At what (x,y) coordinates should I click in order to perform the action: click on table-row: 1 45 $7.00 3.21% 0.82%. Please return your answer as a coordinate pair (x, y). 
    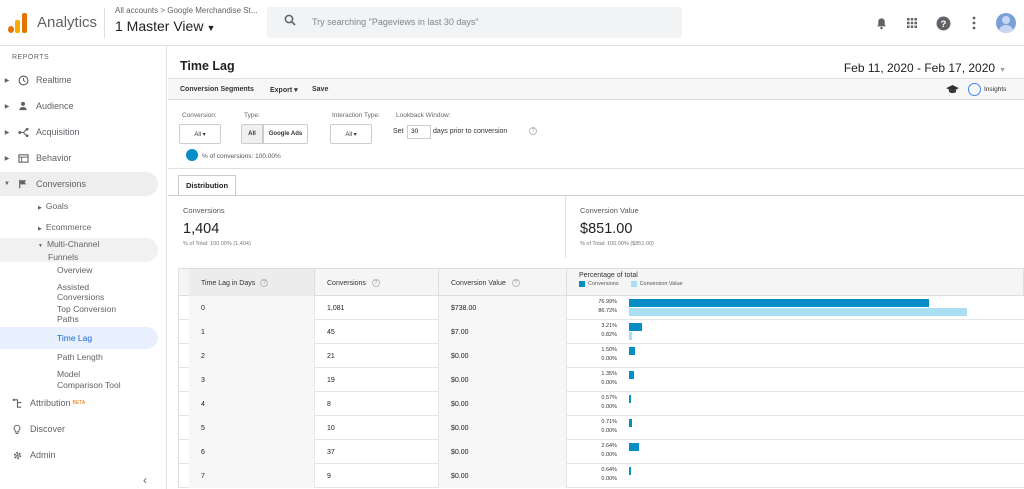
    Looking at the image, I should click on (601, 332).